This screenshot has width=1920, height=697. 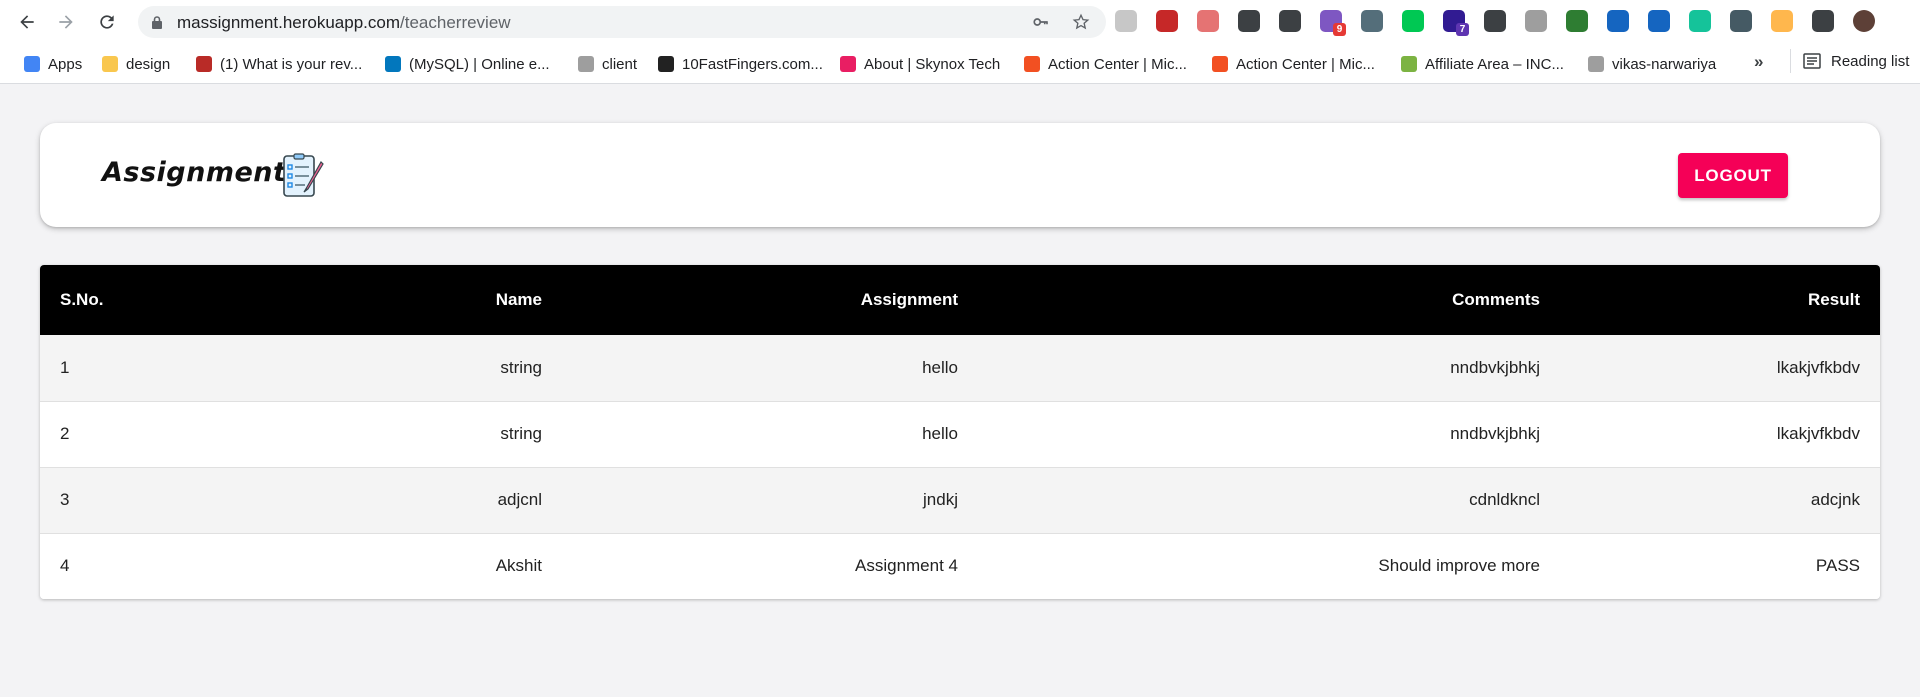 I want to click on address-bar: massignment.herokuapp.com/teacherreview, so click(x=622, y=22).